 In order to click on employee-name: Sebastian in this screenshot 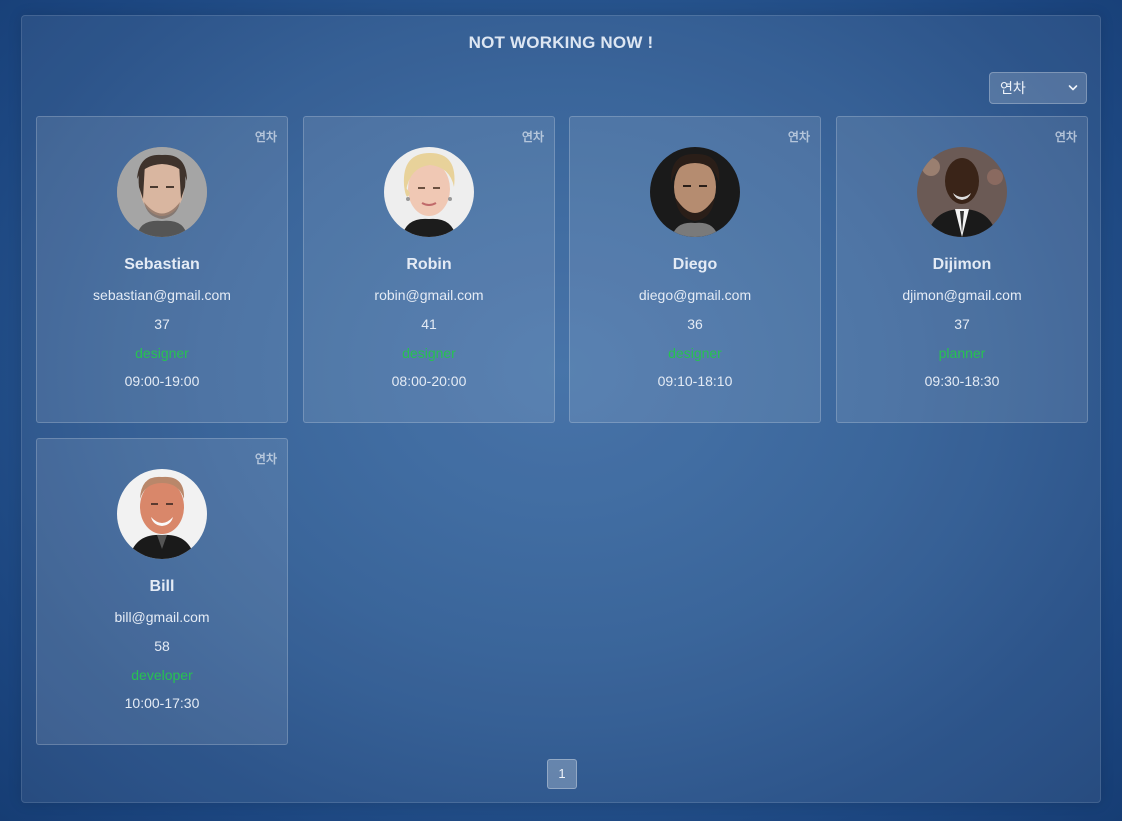, I will do `click(162, 264)`.